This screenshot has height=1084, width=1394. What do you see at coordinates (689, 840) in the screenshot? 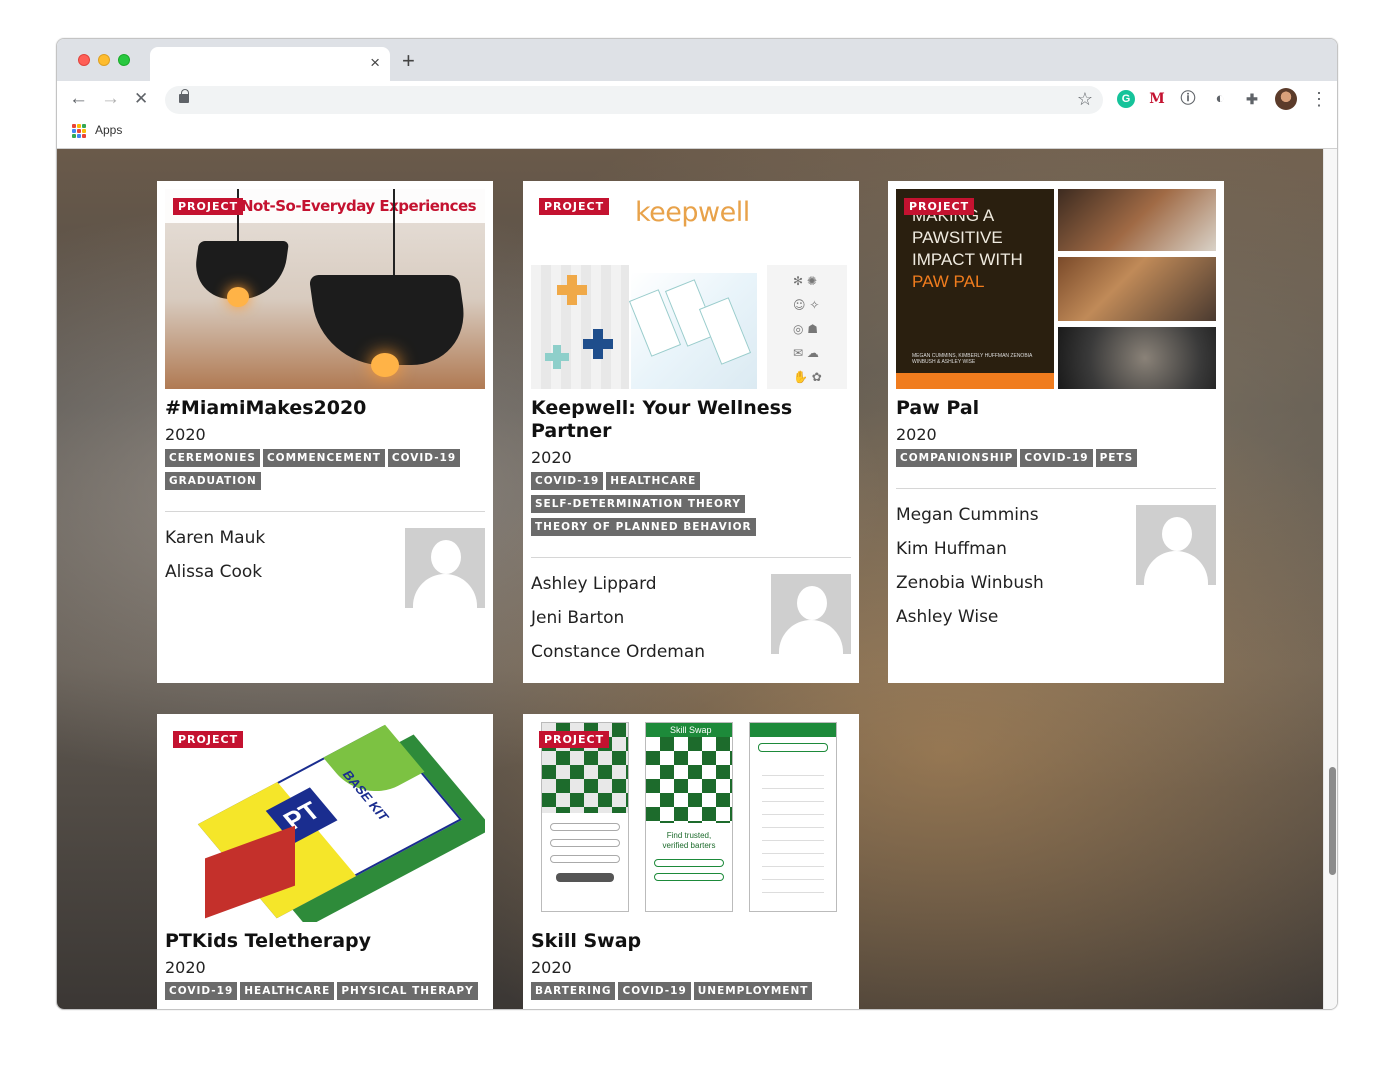
I see `project-image-tagline: Find trusted, verified barters` at bounding box center [689, 840].